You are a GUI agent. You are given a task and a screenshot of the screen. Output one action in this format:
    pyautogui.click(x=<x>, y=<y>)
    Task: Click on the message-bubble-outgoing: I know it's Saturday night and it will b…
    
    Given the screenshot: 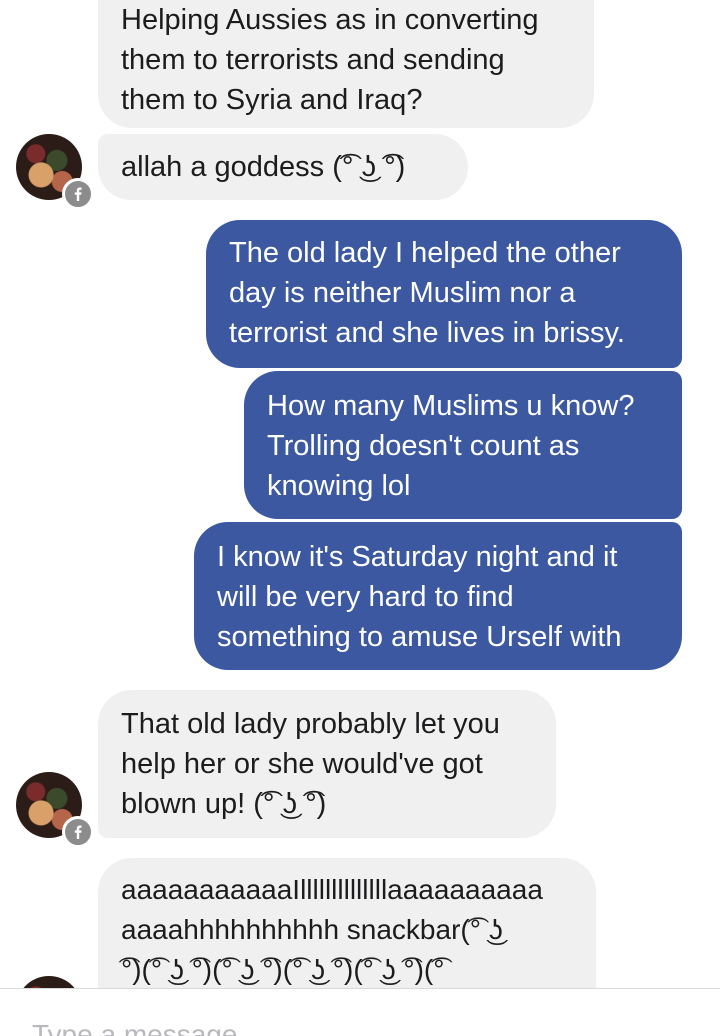 What is the action you would take?
    pyautogui.click(x=438, y=596)
    